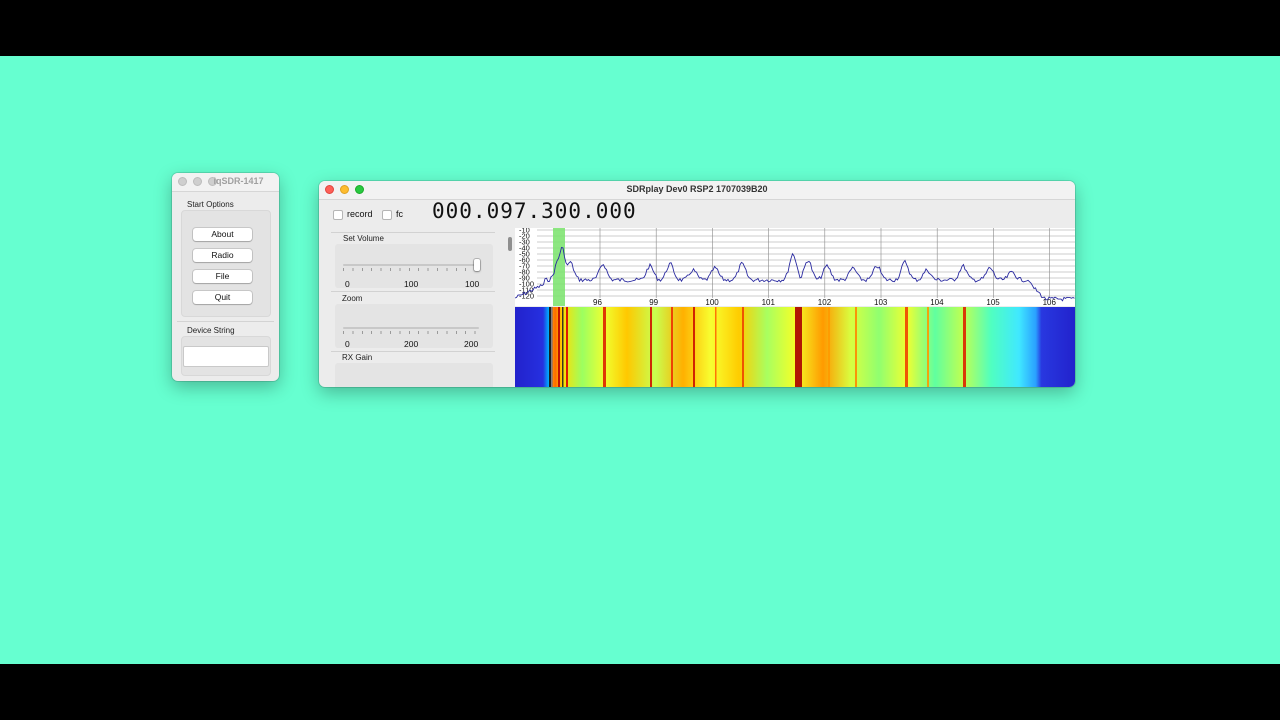 The height and width of the screenshot is (720, 1280). What do you see at coordinates (526, 264) in the screenshot?
I see `spectrum-y-axis: -10-20-30-40-50-60-70-80-90-100-110-120` at bounding box center [526, 264].